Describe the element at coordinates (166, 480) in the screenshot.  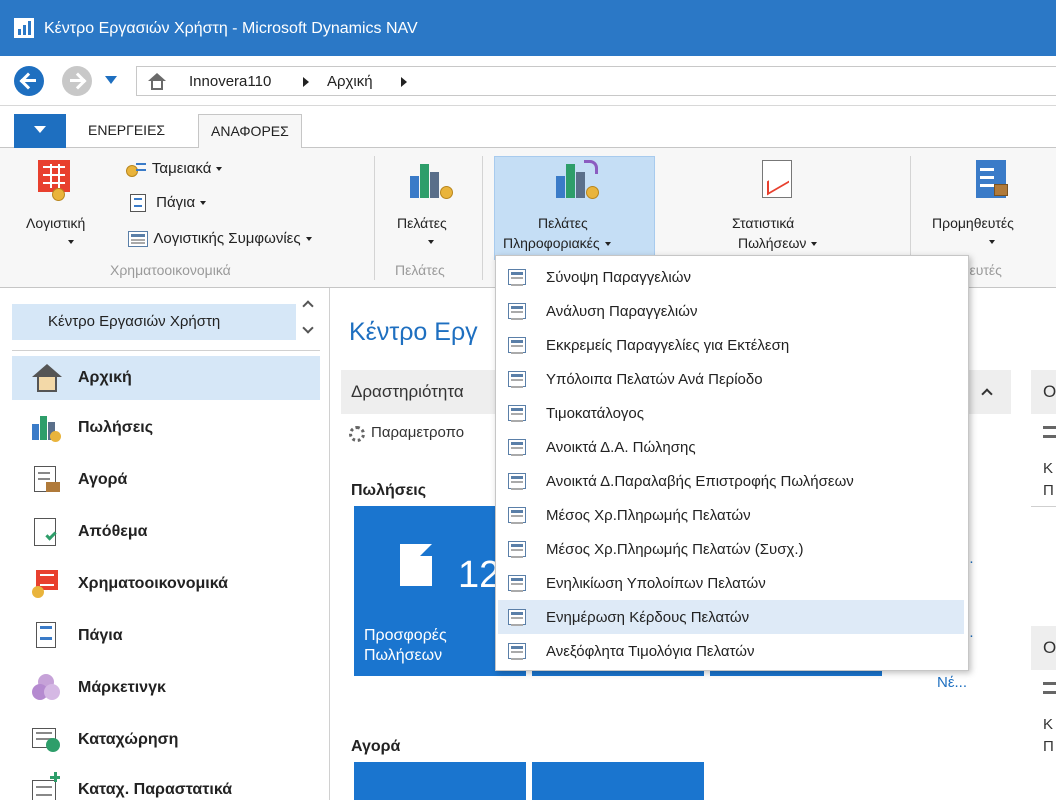
I see `nav-item-purchase: Αγορά` at that location.